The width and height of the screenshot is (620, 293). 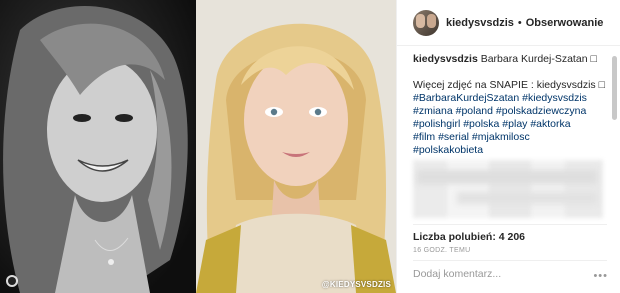 I want to click on hashtag-line: #BarbaraKurdejSzatan #kiedysvsdzis, so click(x=513, y=98).